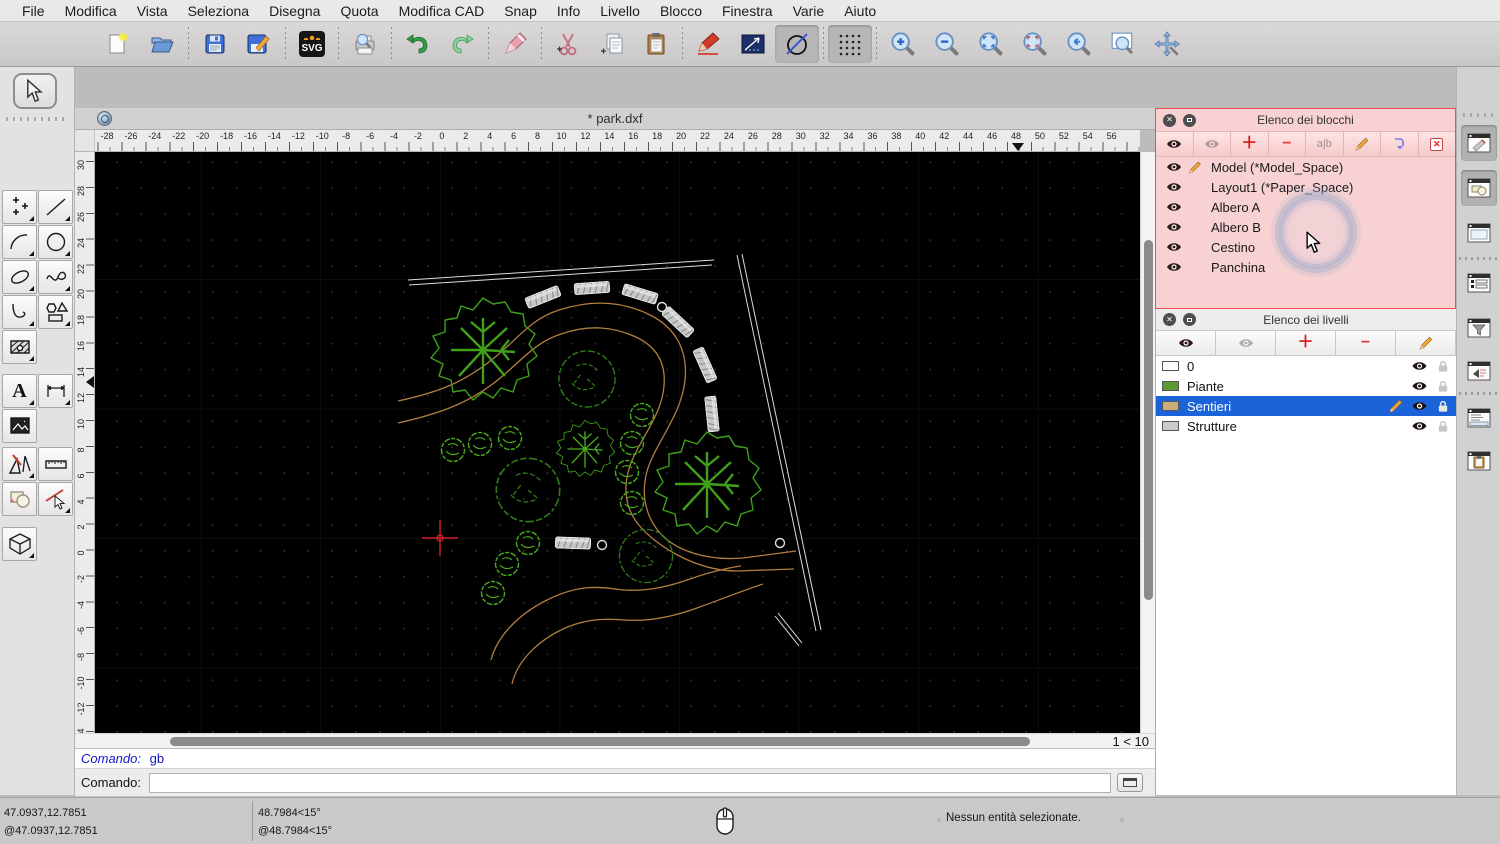 This screenshot has width=1500, height=844. Describe the element at coordinates (1147, 442) in the screenshot. I see `vertical-scrollbar` at that location.